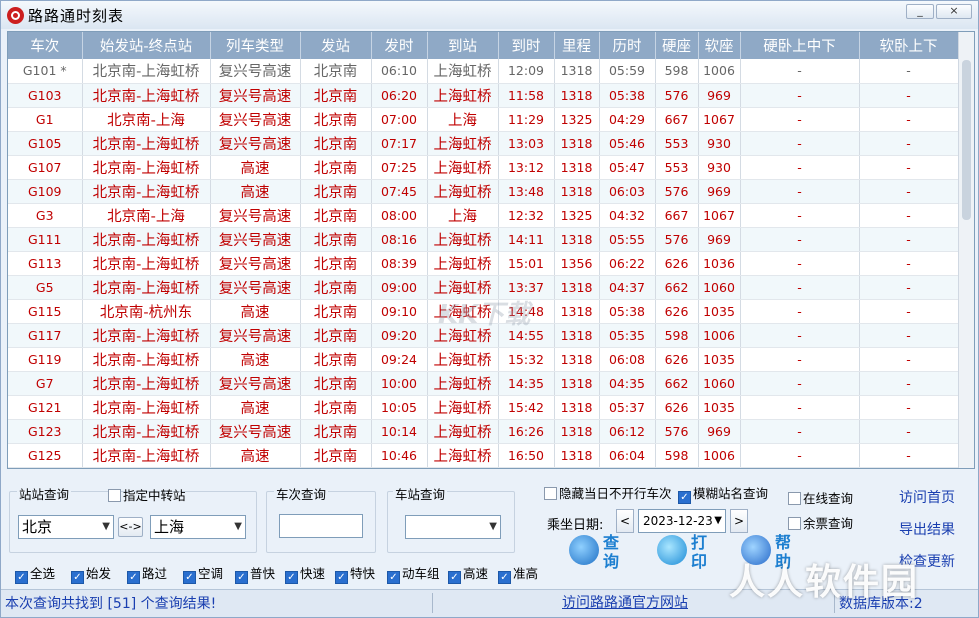  I want to click on next-date-button: >, so click(739, 521).